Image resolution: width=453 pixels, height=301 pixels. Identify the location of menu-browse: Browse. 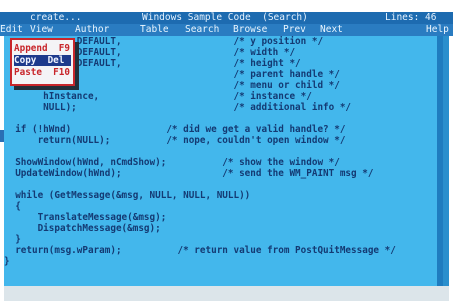
(250, 30).